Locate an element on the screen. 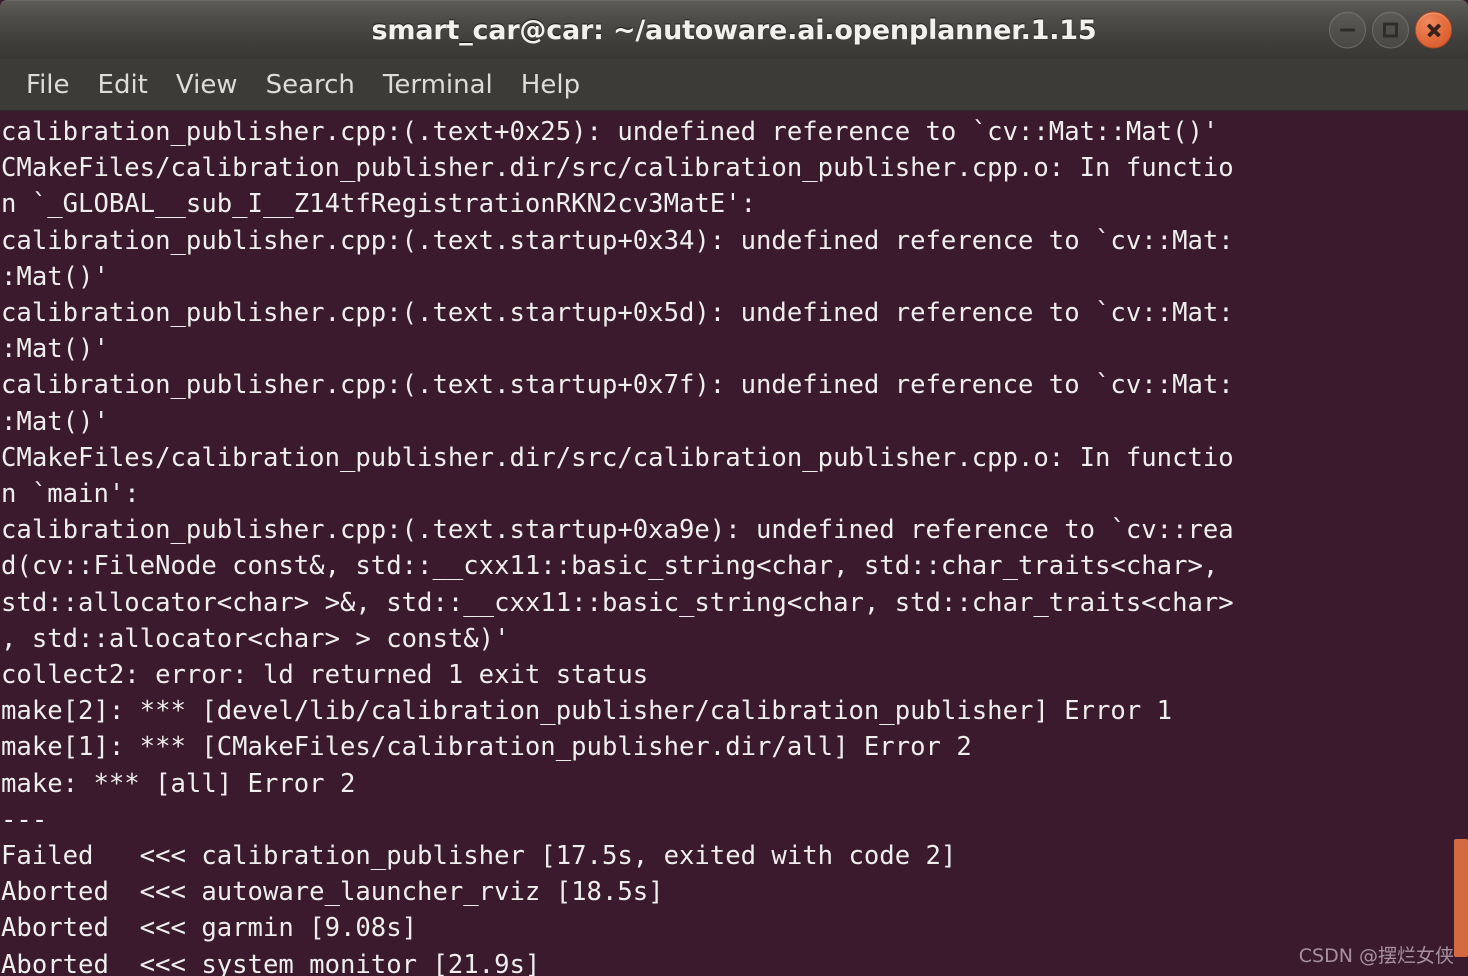  maximize-icon is located at coordinates (1390, 30).